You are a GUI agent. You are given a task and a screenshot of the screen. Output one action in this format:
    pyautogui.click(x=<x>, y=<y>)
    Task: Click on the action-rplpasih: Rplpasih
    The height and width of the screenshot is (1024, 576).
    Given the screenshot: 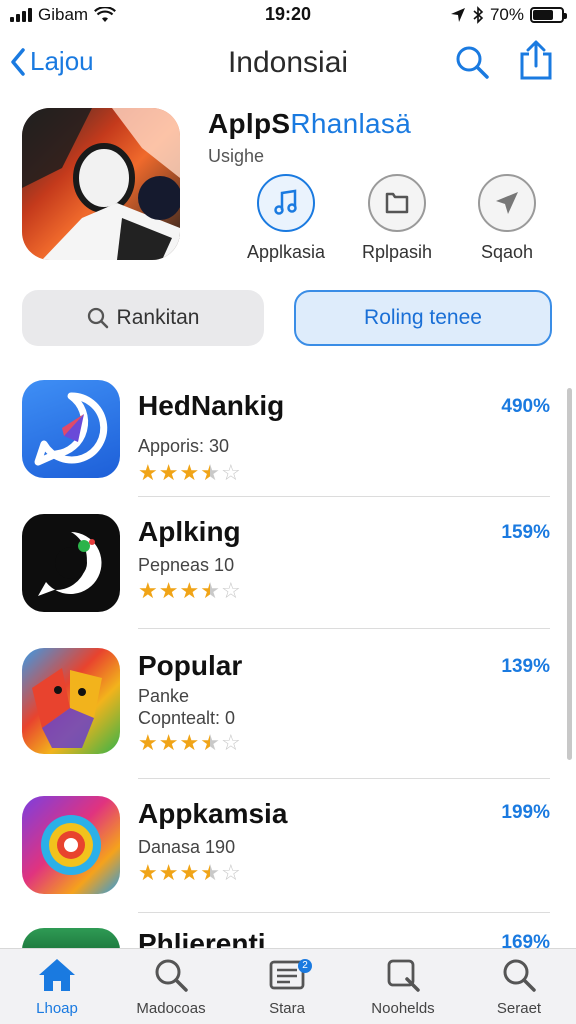 What is the action you would take?
    pyautogui.click(x=397, y=218)
    